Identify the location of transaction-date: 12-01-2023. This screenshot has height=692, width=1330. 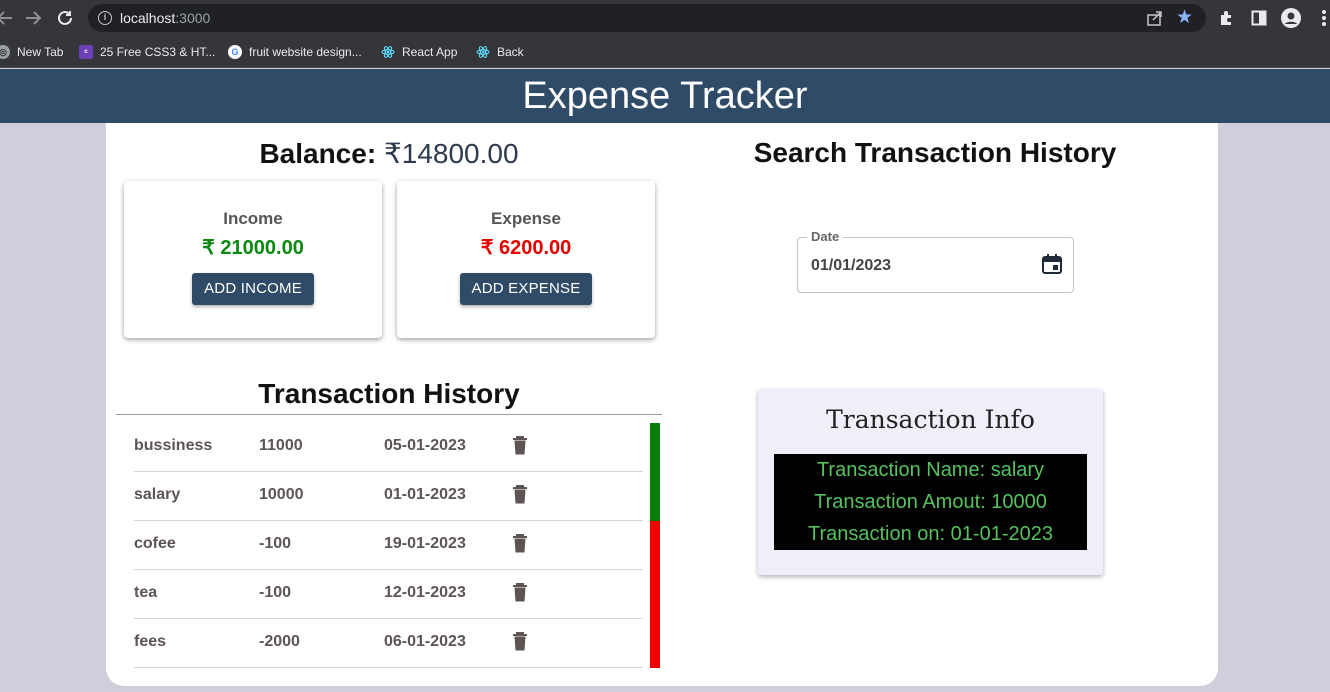
(425, 592).